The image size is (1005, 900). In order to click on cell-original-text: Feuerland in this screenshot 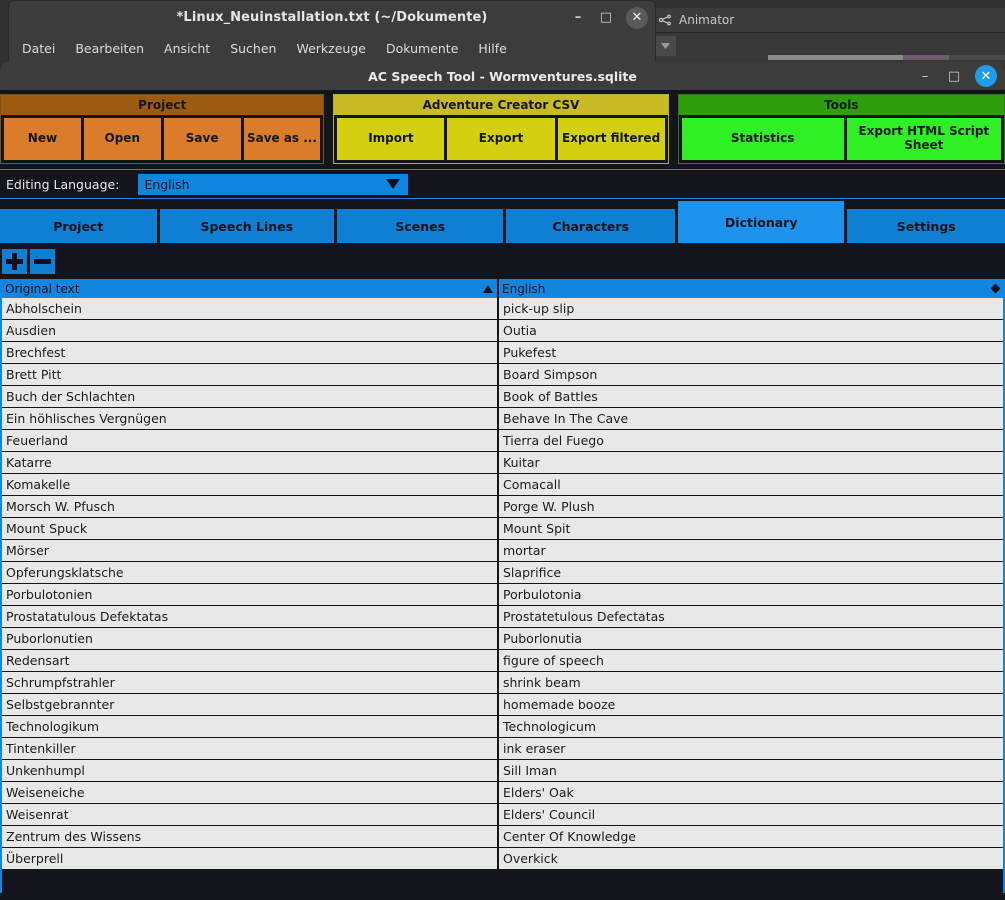, I will do `click(250, 441)`.